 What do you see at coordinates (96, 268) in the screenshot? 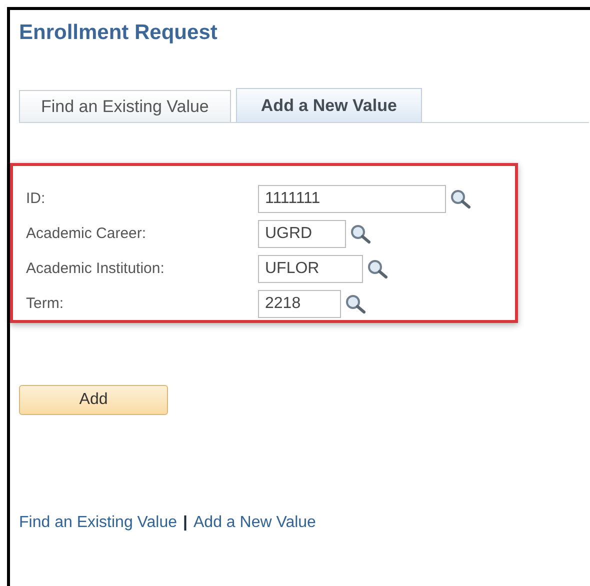
I see `field-label: Academic Institution:` at bounding box center [96, 268].